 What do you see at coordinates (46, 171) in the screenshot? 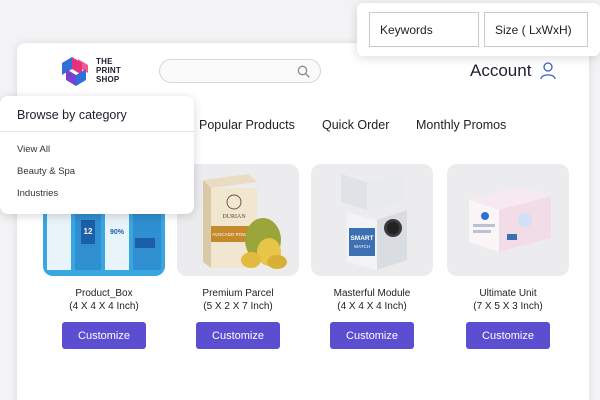
I see `category-item-beauty-spa: Beauty & Spa` at bounding box center [46, 171].